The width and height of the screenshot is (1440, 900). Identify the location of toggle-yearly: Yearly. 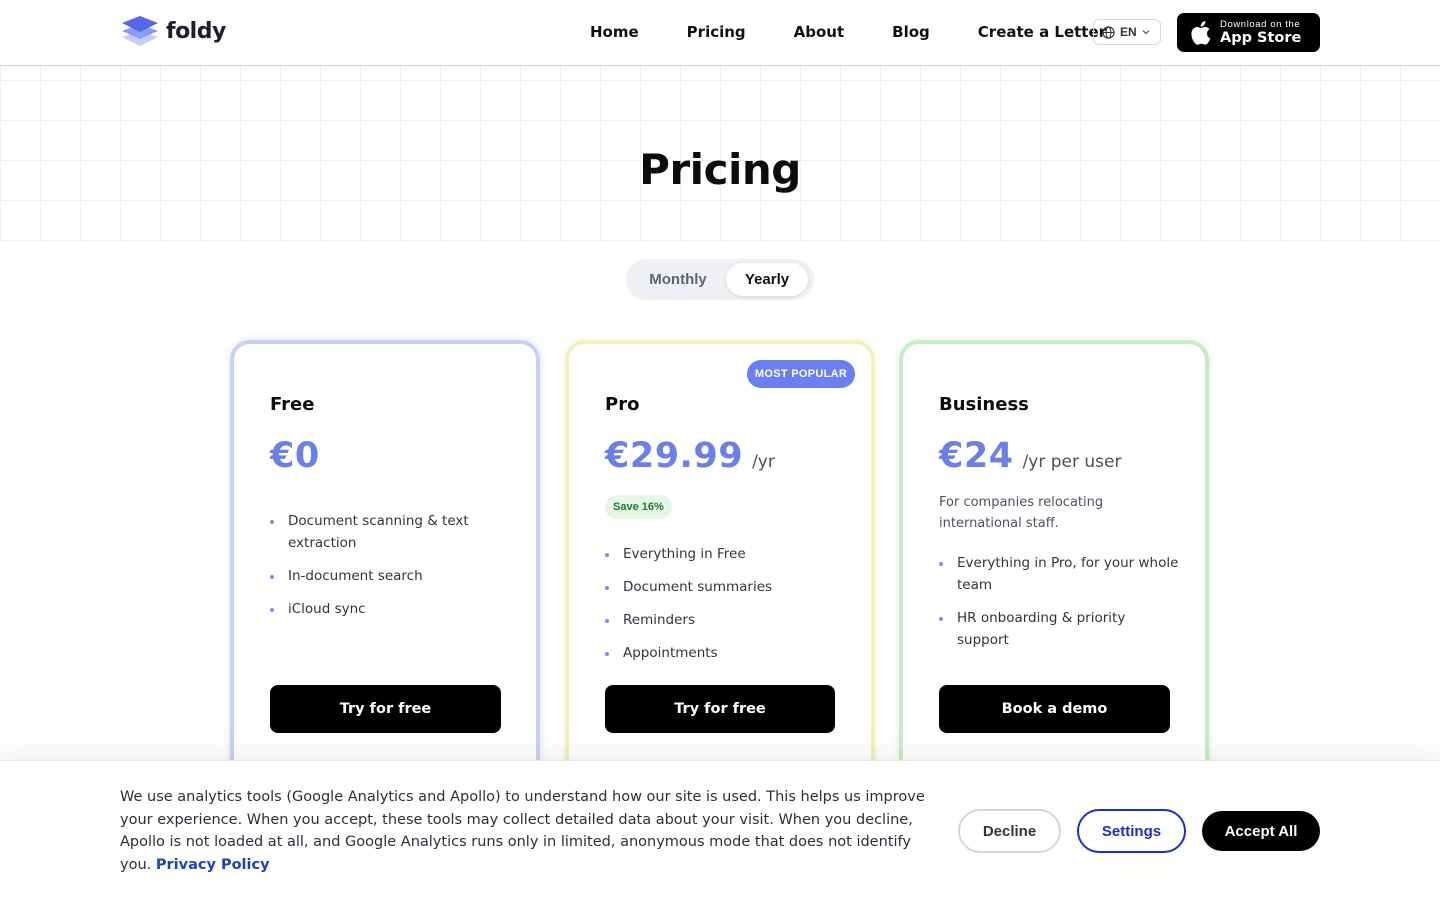
(767, 279).